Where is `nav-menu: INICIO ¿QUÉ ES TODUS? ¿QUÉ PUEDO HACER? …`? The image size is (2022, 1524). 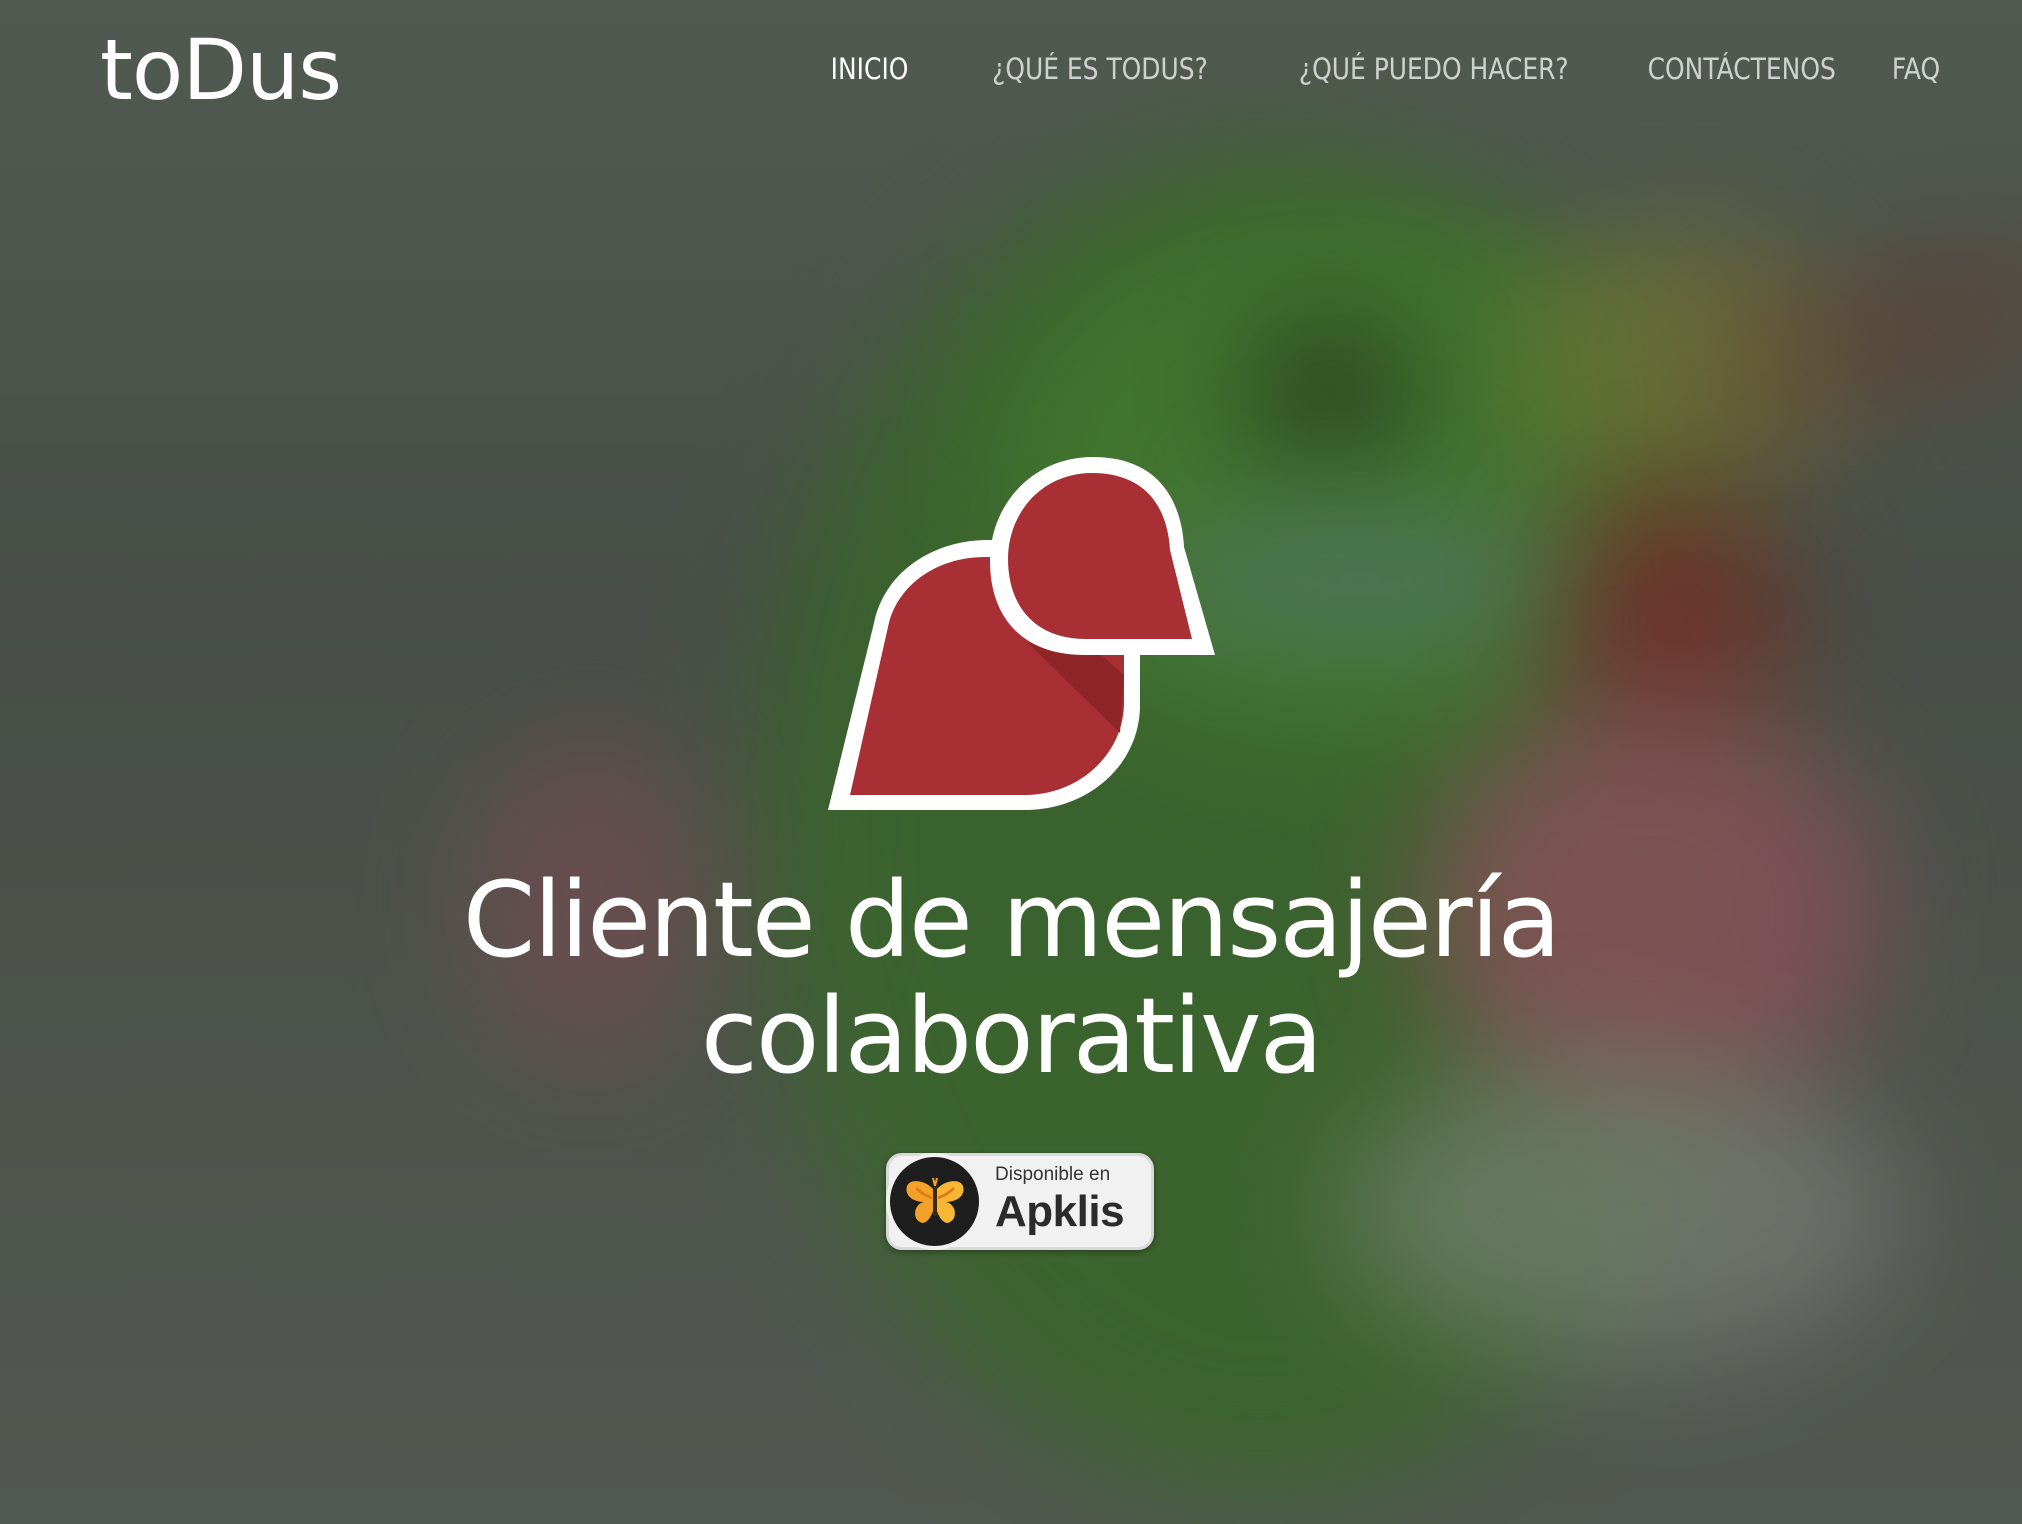 nav-menu: INICIO ¿QUÉ ES TODUS? ¿QUÉ PUEDO HACER? … is located at coordinates (1355, 69).